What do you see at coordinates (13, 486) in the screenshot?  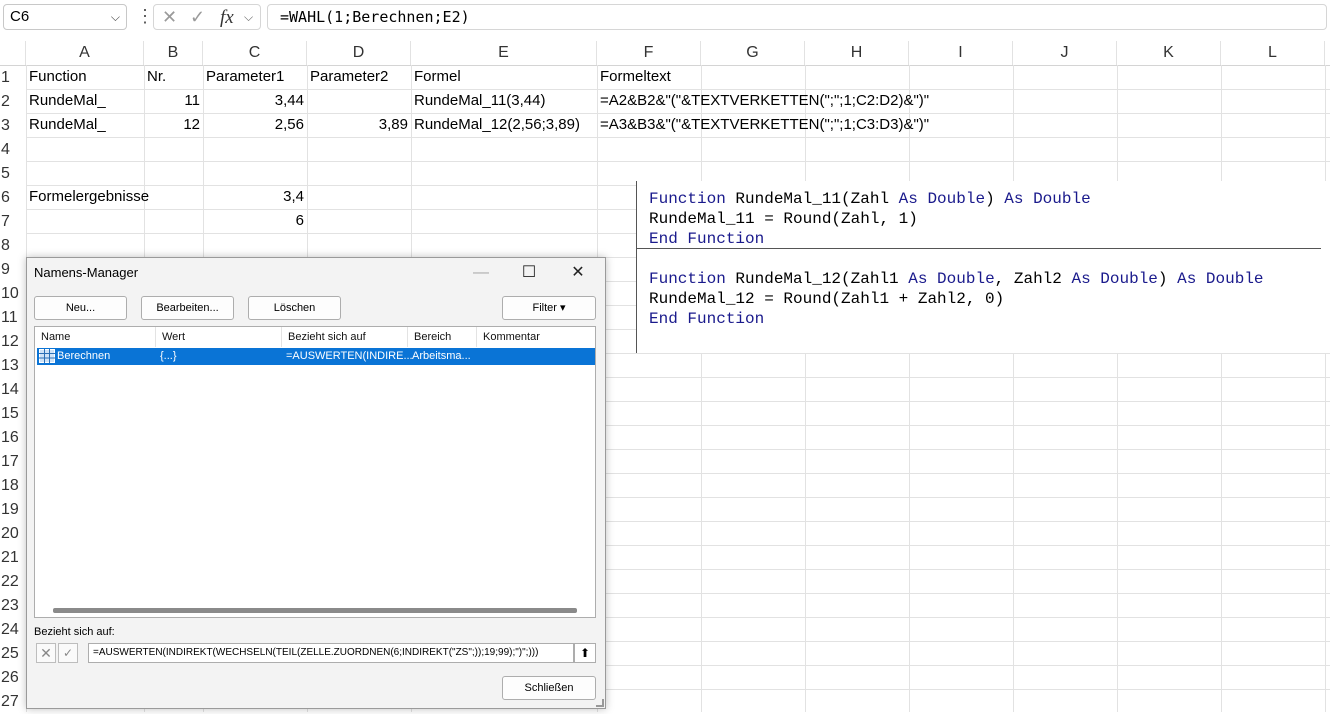 I see `row-header: 18` at bounding box center [13, 486].